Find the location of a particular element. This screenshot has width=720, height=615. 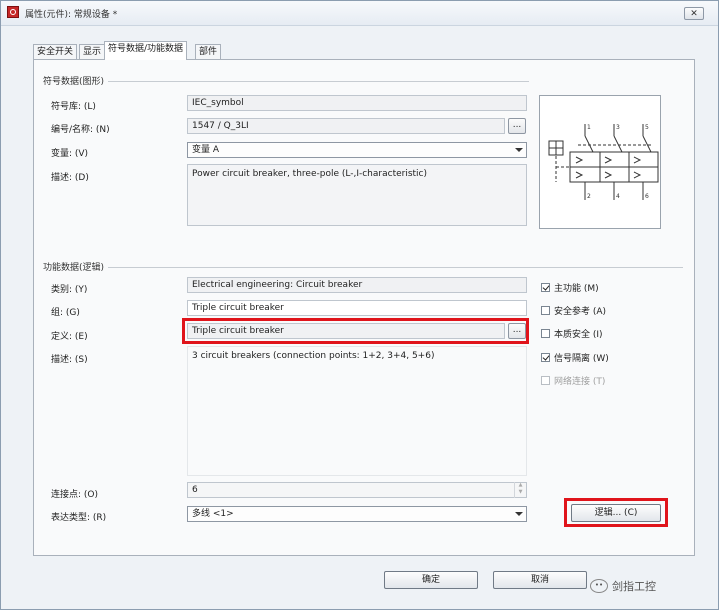

group-field: Triple circuit breaker is located at coordinates (357, 308).